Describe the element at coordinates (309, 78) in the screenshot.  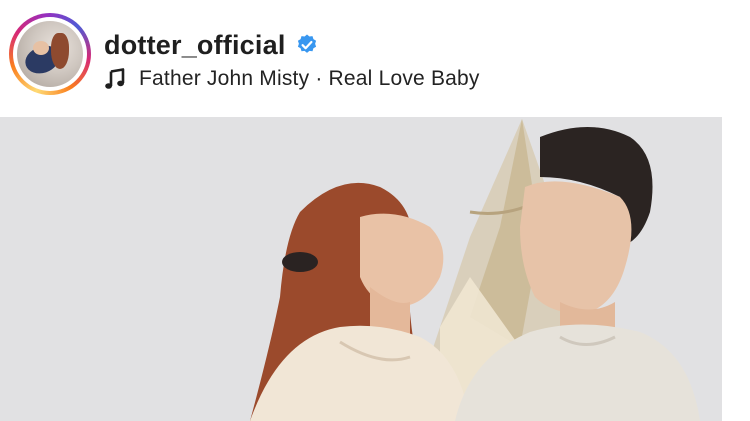
I see `audio-track-label: Father John Misty · Real Love Baby` at that location.